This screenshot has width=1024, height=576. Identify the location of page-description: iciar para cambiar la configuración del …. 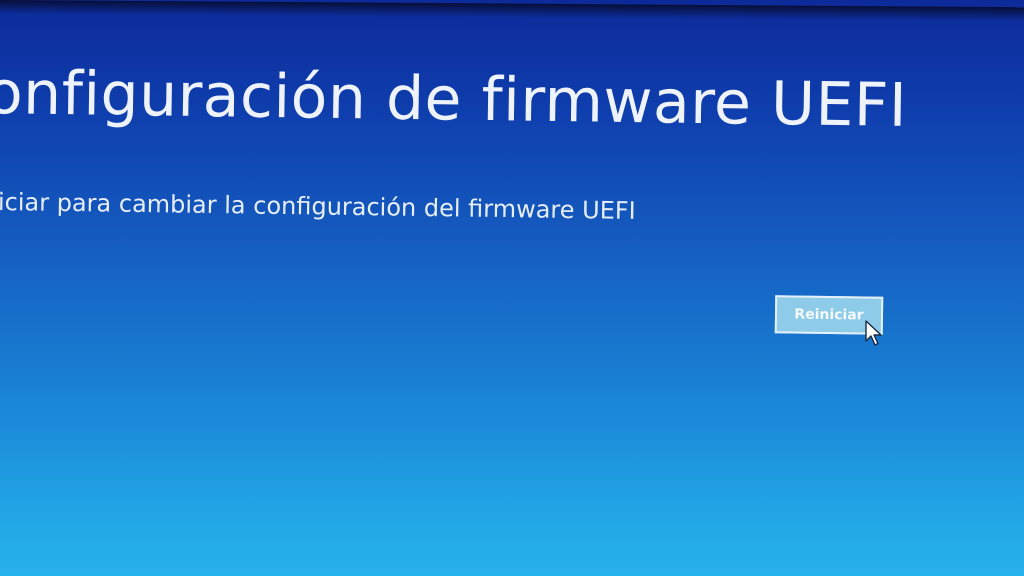
(318, 206).